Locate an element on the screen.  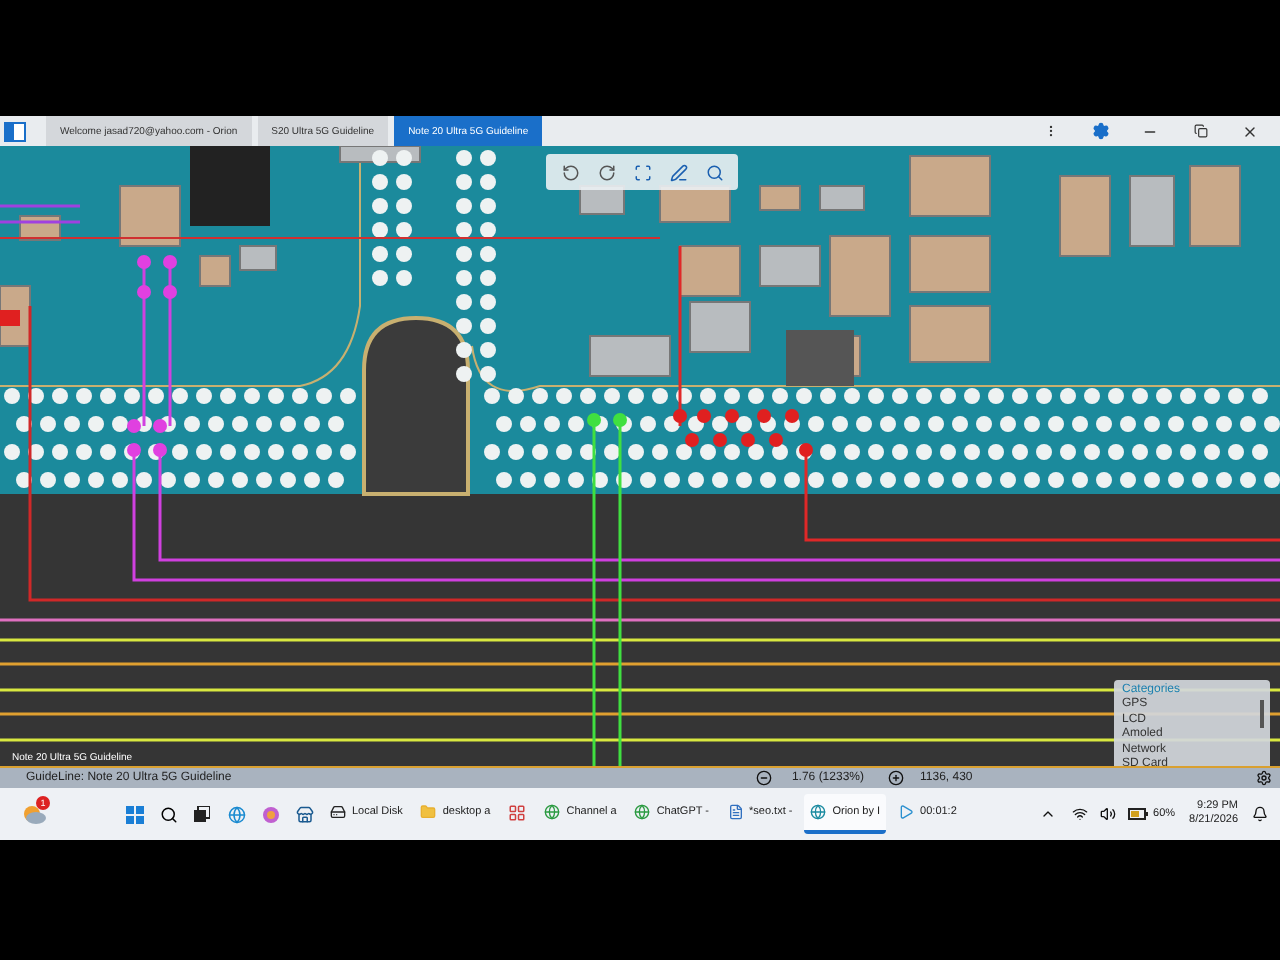
battery-icon is located at coordinates (1137, 814).